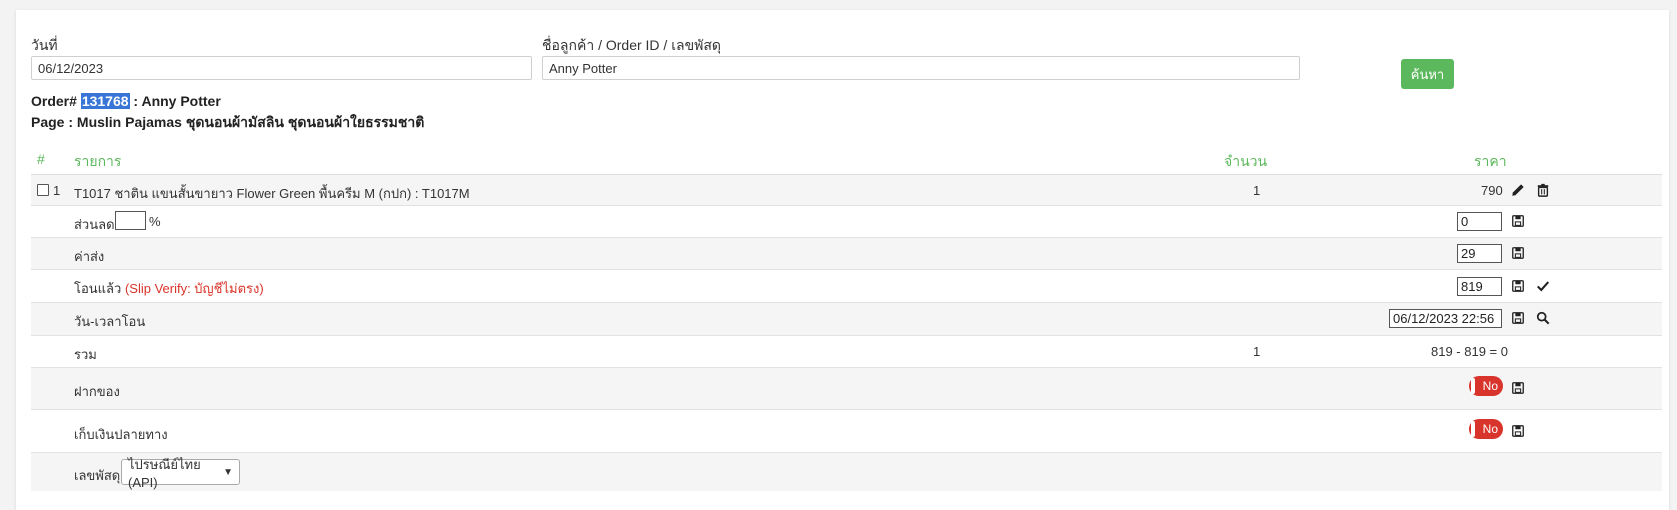 The image size is (1677, 510). Describe the element at coordinates (105, 101) in the screenshot. I see `order-id: 131768` at that location.